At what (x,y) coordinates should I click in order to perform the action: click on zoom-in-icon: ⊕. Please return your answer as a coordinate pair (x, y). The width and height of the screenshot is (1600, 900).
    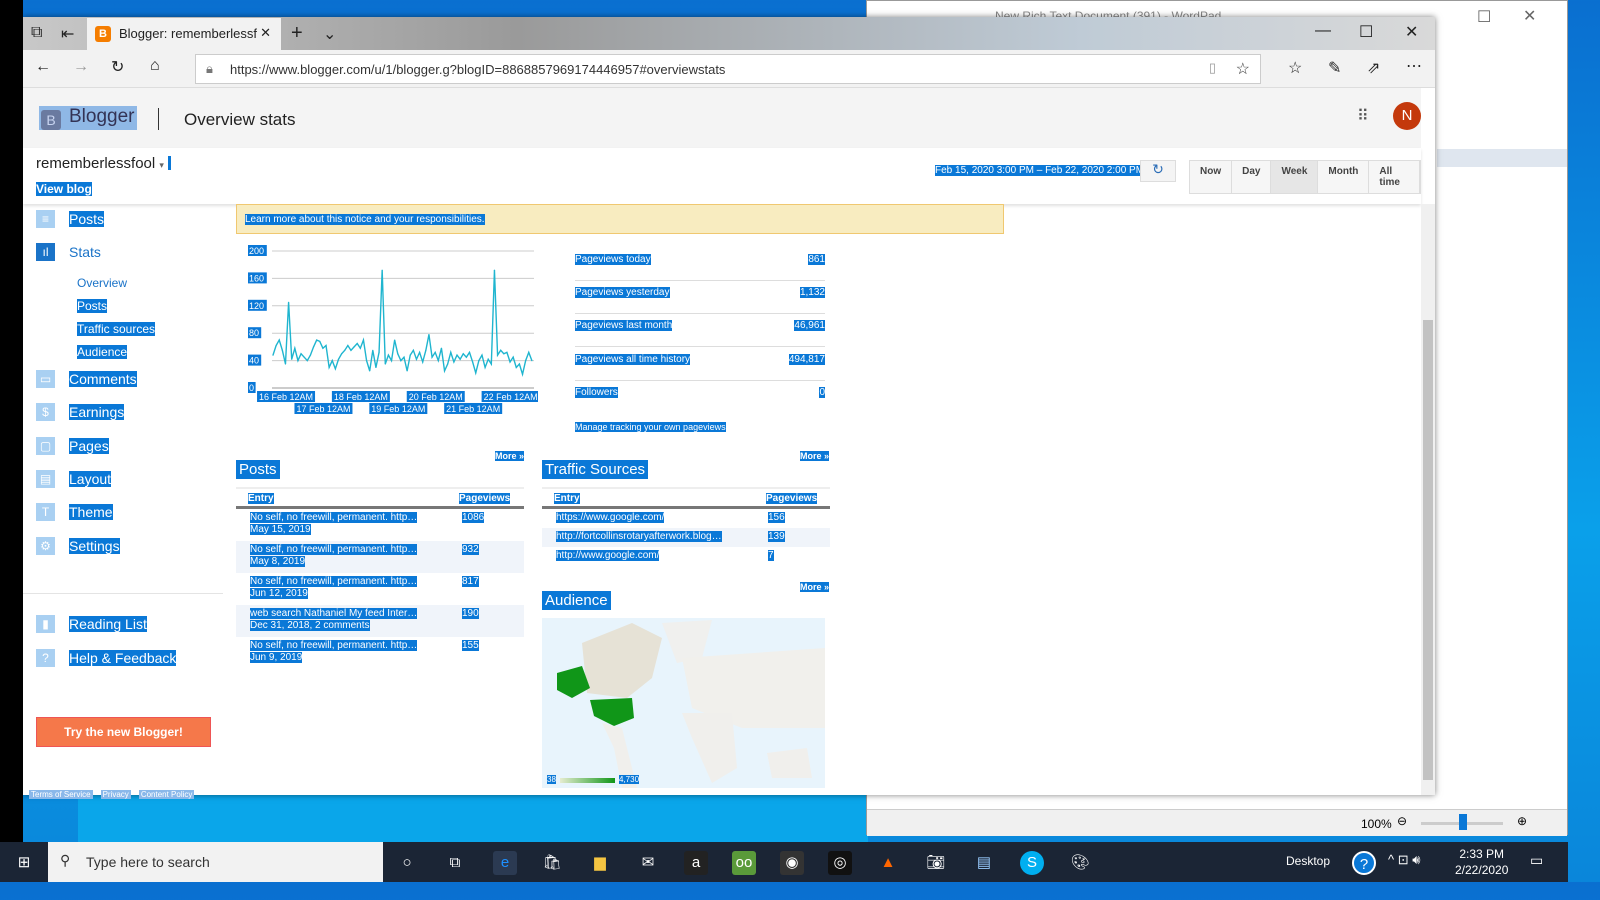
    Looking at the image, I should click on (1522, 821).